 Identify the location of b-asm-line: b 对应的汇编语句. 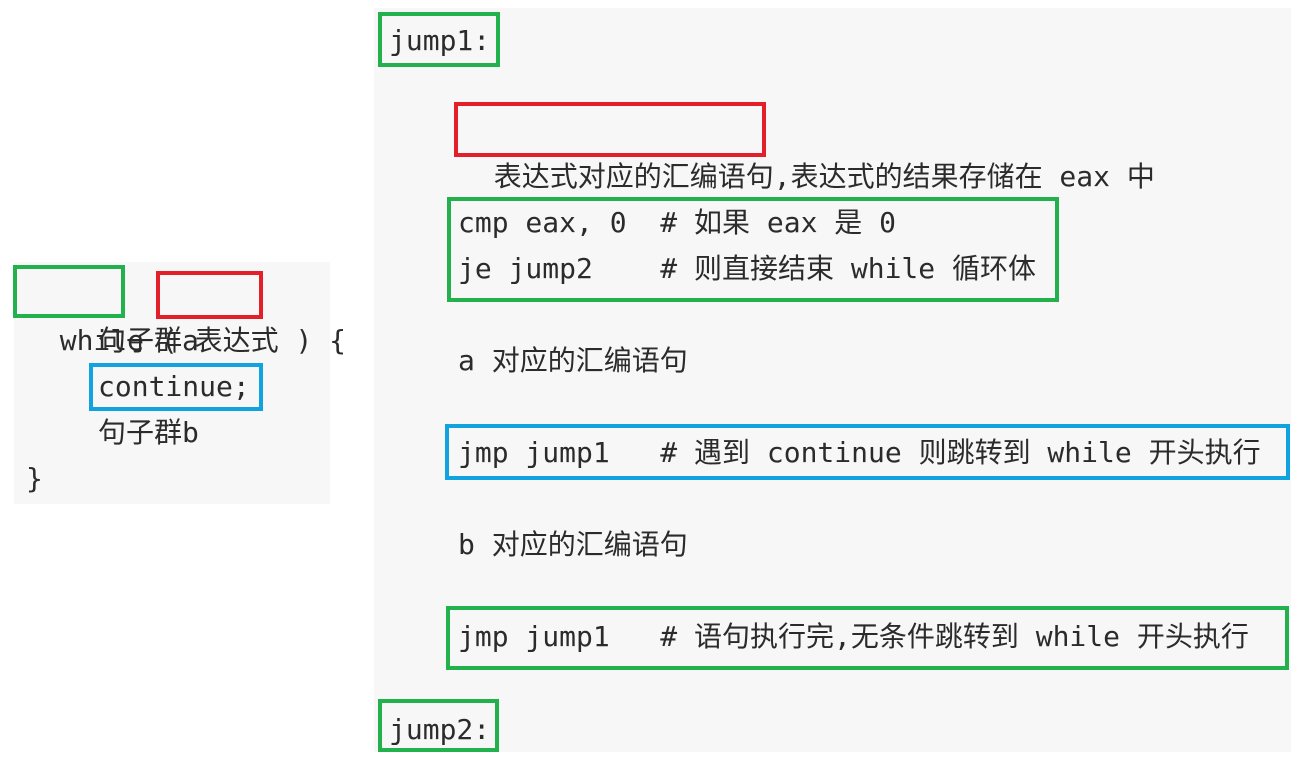
(573, 544).